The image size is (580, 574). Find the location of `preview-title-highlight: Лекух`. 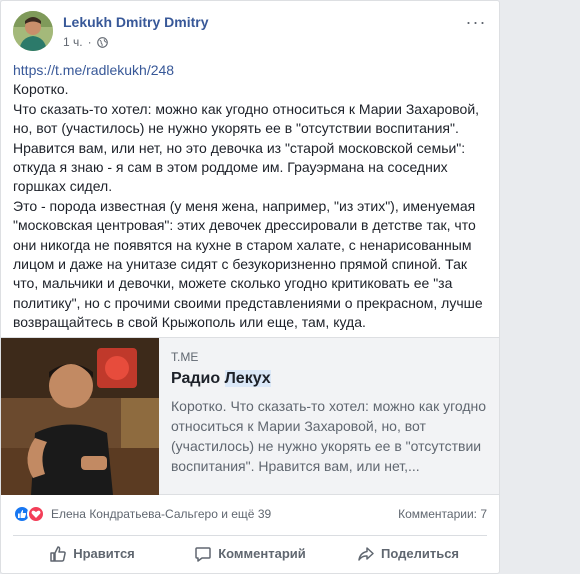

preview-title-highlight: Лекух is located at coordinates (247, 378).